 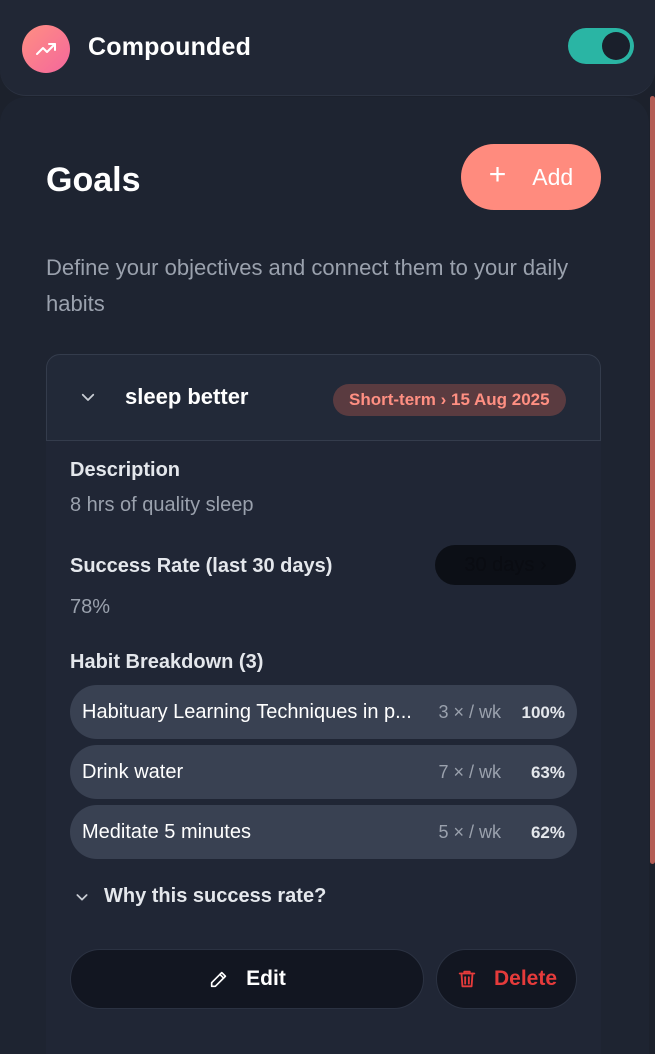 I want to click on delete-goal-label: Delete, so click(x=525, y=978).